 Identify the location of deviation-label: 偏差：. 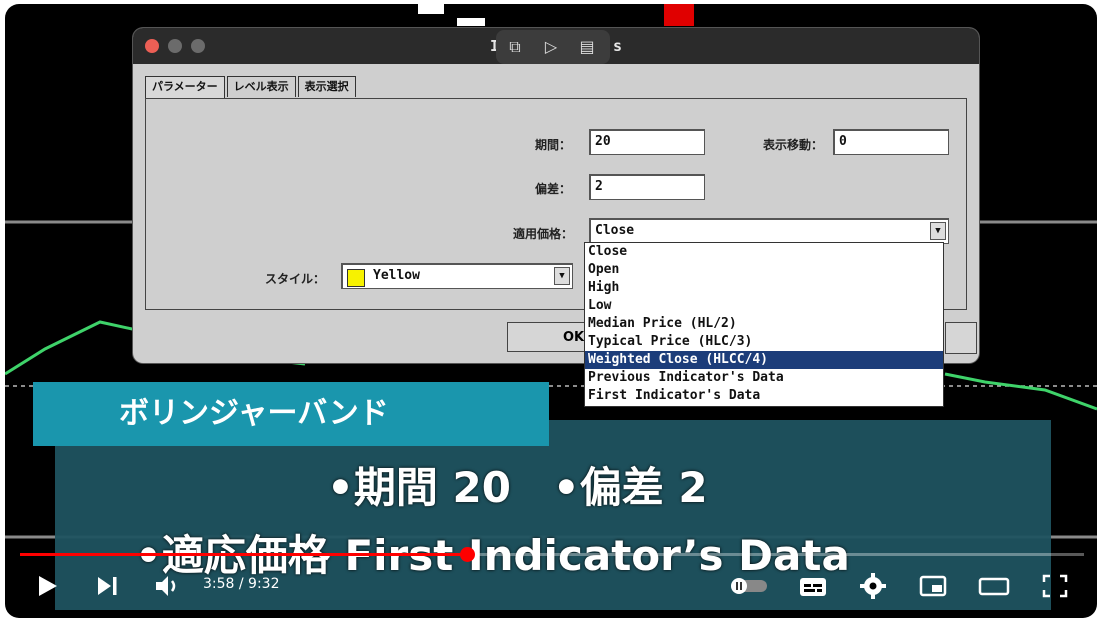
(552, 189).